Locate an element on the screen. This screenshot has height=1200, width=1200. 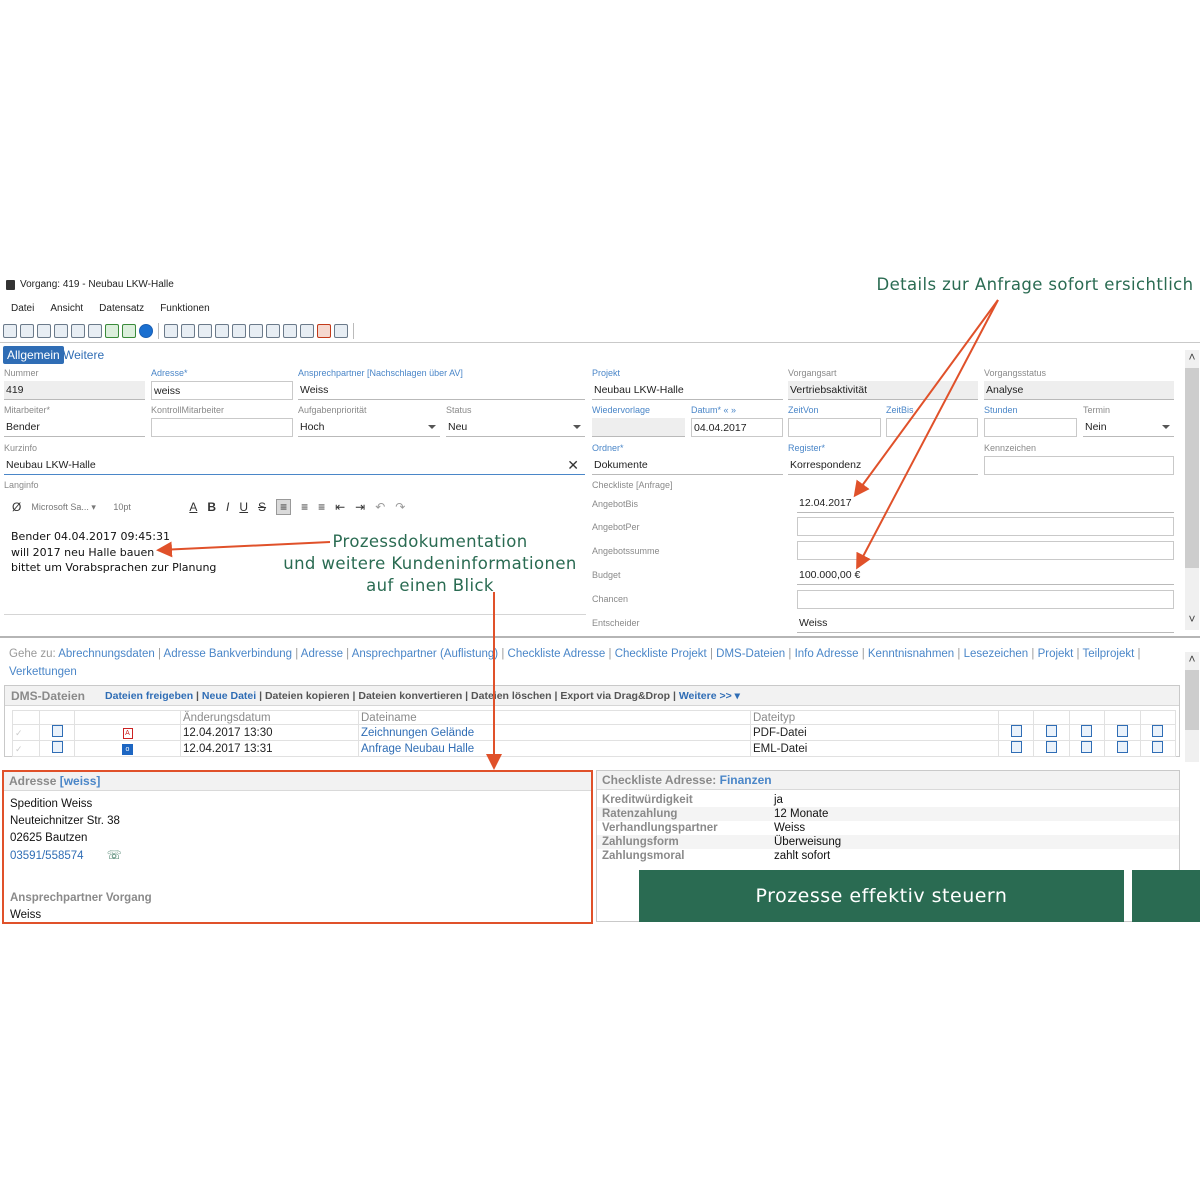
kennzeichen-field is located at coordinates (1079, 465).